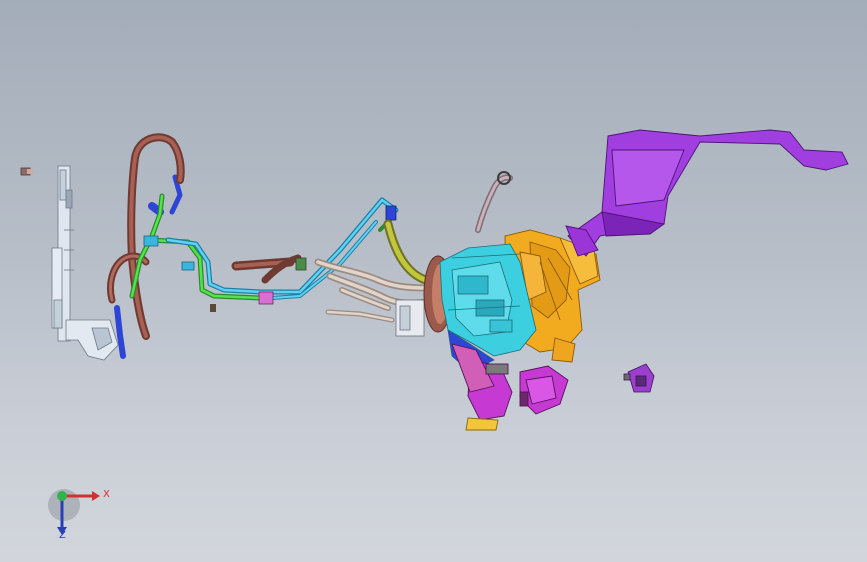 This screenshot has width=867, height=562. I want to click on purple-air-duct-part, so click(707, 193).